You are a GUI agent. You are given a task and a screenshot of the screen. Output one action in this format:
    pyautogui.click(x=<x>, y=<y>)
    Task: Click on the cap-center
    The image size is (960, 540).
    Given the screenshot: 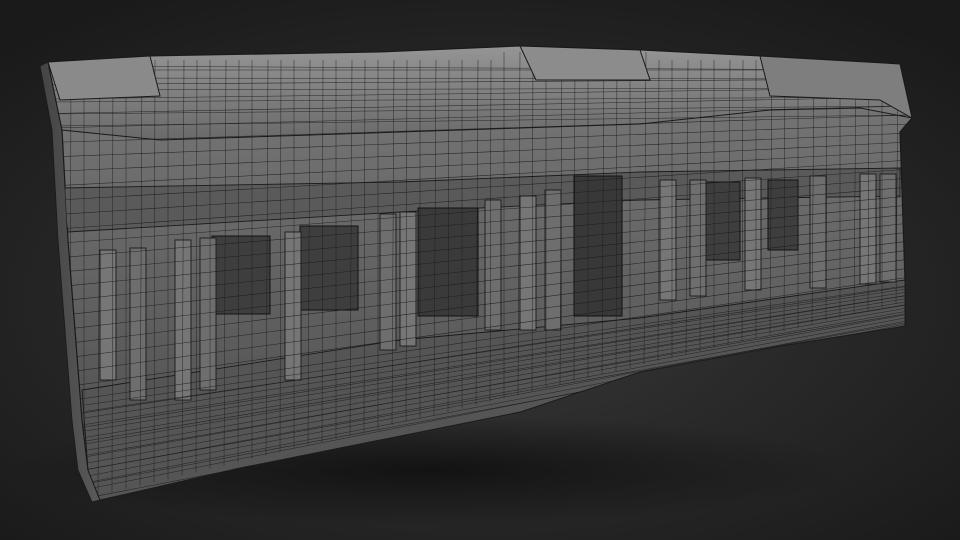 What is the action you would take?
    pyautogui.click(x=585, y=63)
    